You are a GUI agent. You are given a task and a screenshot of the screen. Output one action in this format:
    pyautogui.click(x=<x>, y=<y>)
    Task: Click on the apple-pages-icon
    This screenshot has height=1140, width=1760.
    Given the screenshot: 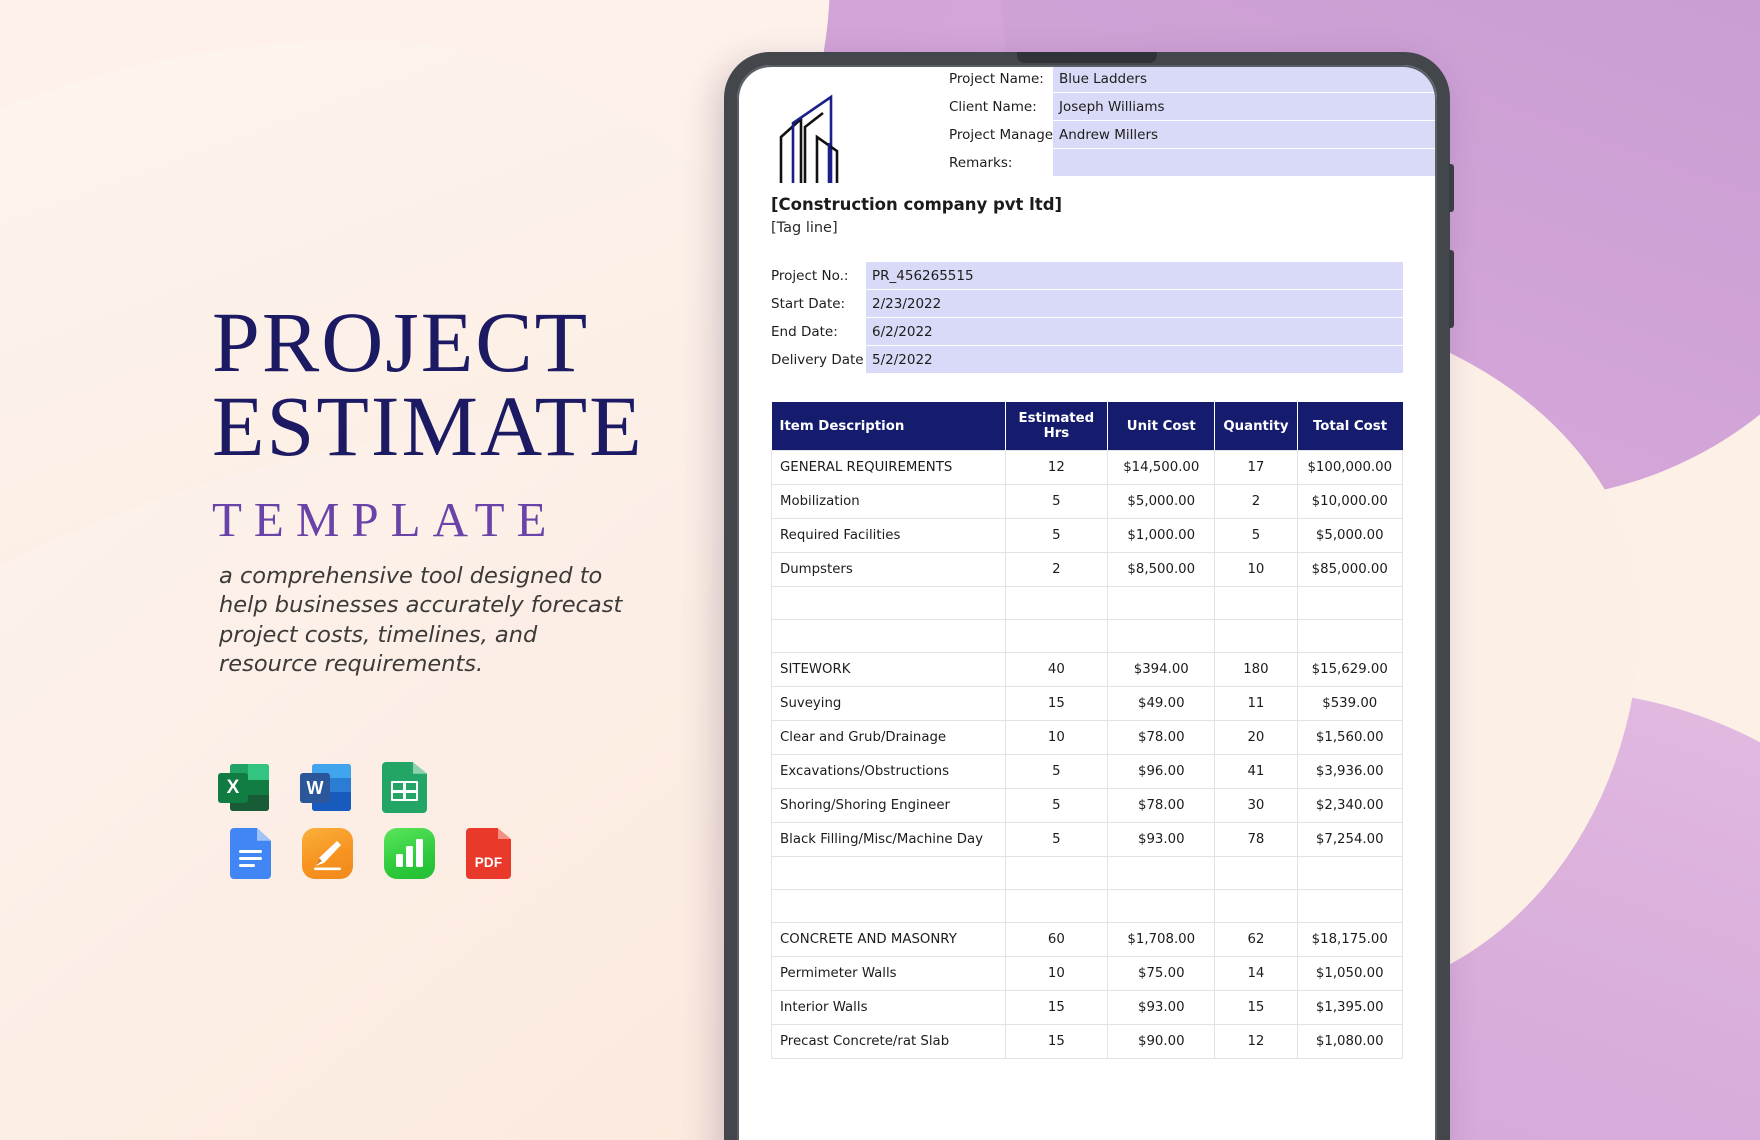 What is the action you would take?
    pyautogui.click(x=327, y=853)
    